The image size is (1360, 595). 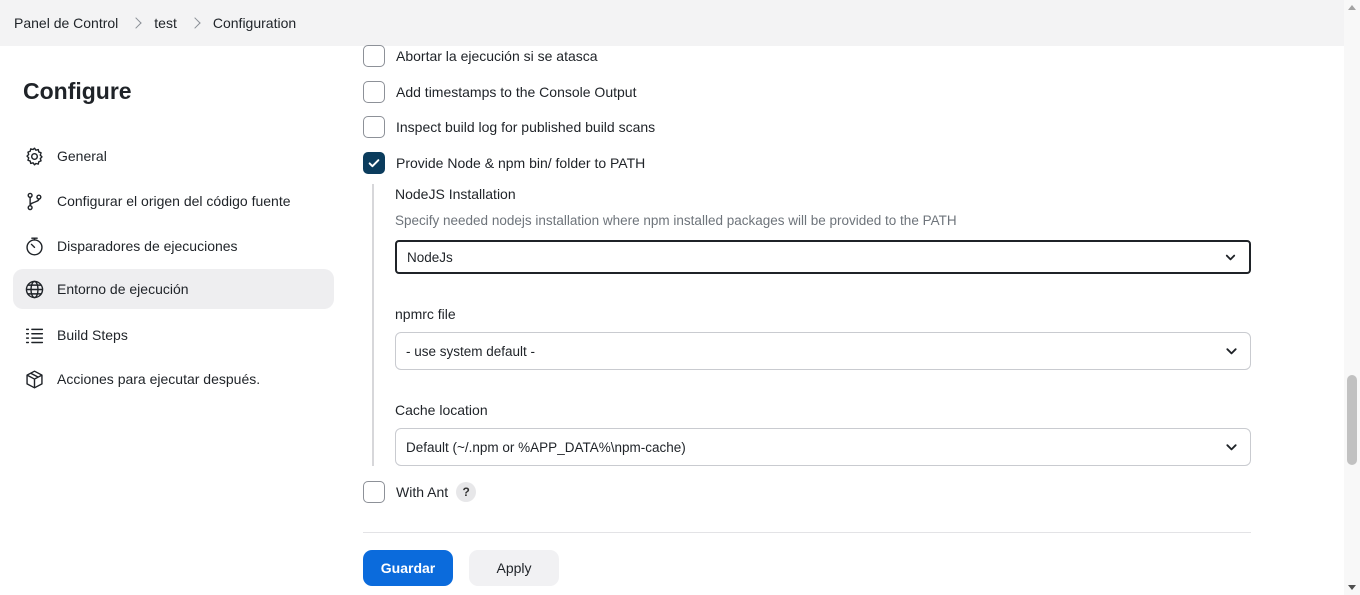 What do you see at coordinates (516, 92) in the screenshot?
I see `option-label: Add timestamps to the Console Output` at bounding box center [516, 92].